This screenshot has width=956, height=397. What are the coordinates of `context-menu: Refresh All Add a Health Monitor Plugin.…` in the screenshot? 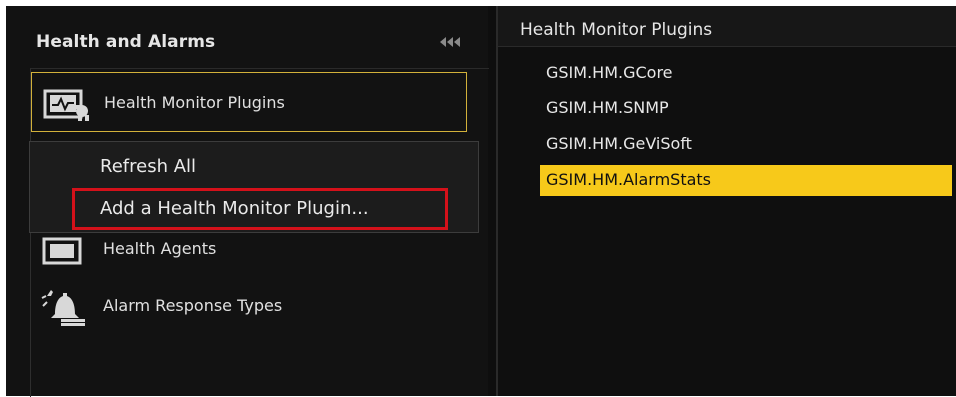 It's located at (254, 187).